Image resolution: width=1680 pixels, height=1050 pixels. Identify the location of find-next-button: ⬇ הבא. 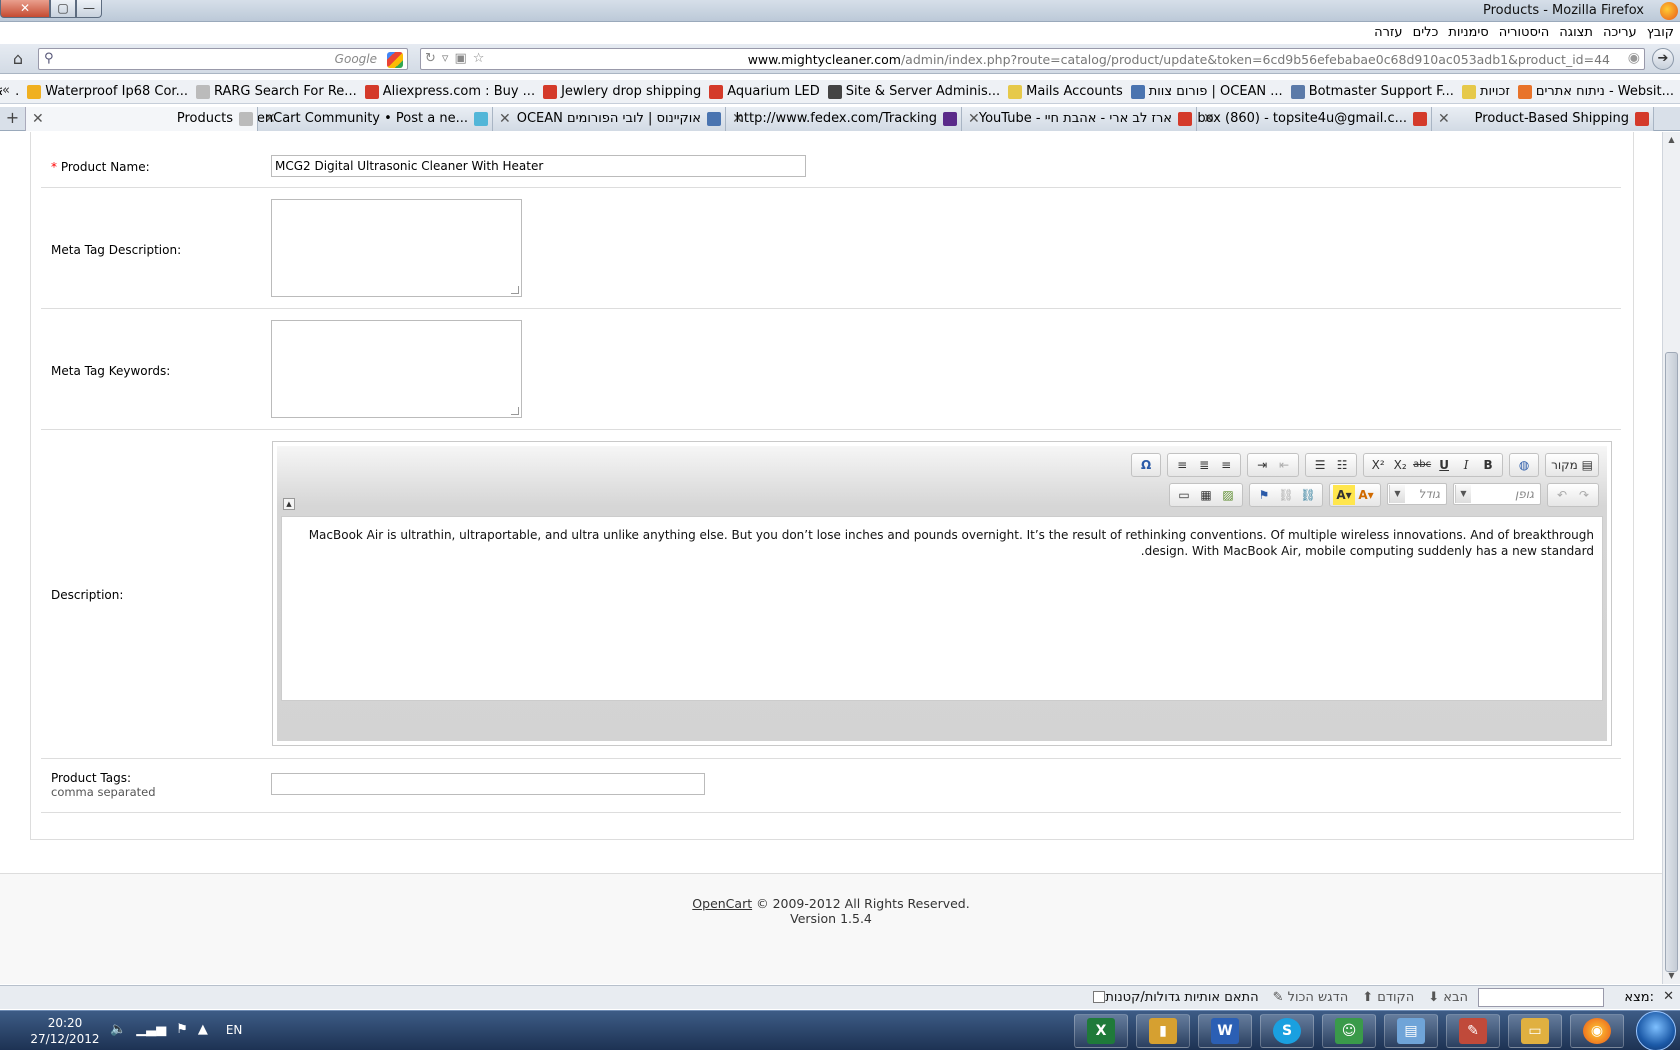
(1448, 997).